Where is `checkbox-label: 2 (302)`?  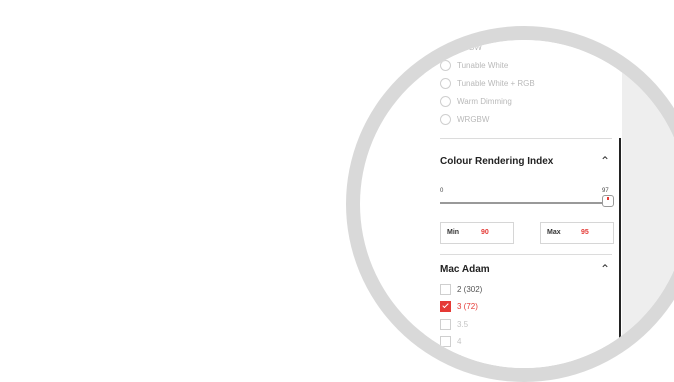
checkbox-label: 2 (302) is located at coordinates (470, 289).